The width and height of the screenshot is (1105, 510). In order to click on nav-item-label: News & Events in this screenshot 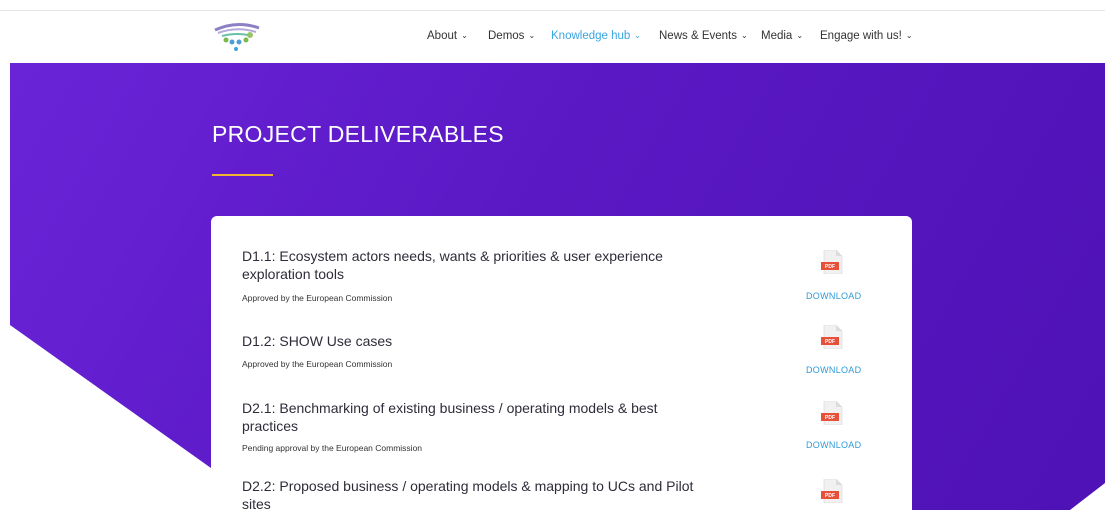, I will do `click(698, 36)`.